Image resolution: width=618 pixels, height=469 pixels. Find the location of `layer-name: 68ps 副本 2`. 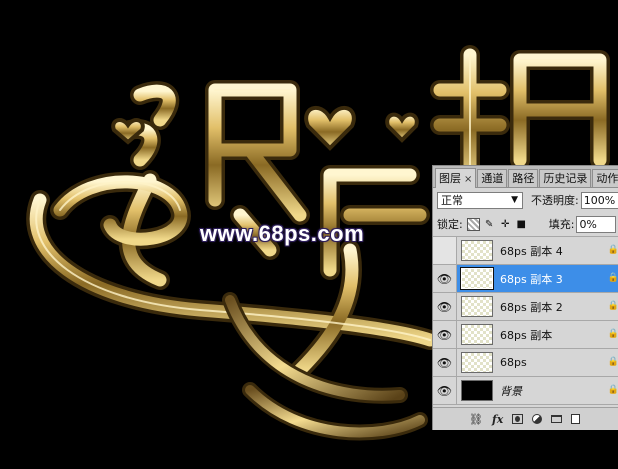

layer-name: 68ps 副本 2 is located at coordinates (531, 307).